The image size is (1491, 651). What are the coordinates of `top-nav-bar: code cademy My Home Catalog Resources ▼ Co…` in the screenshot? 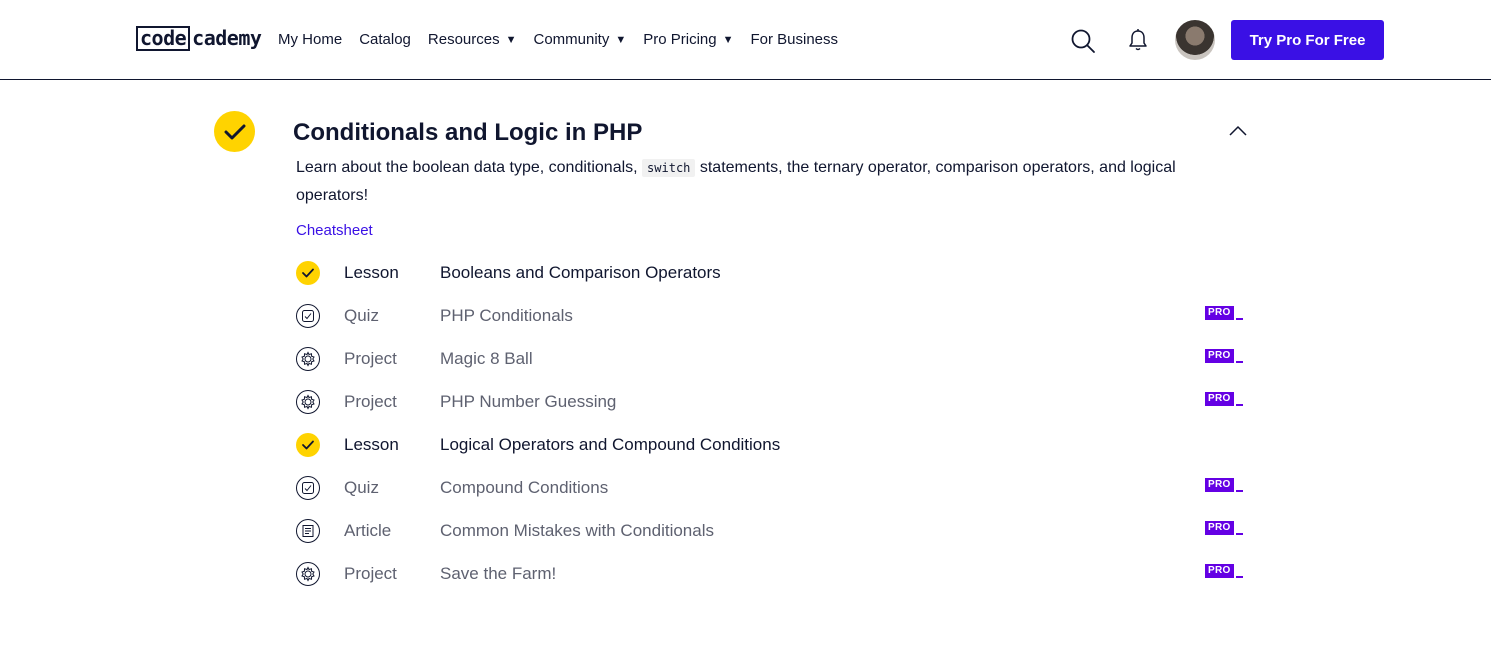 It's located at (745, 40).